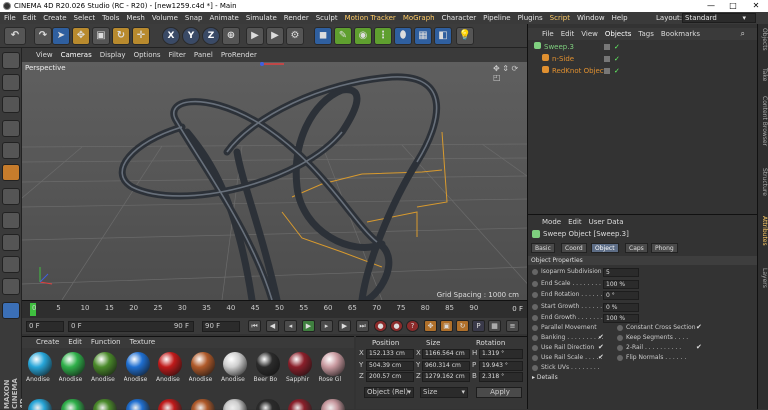 The width and height of the screenshot is (768, 410). I want to click on coordinate-system-icon: ⊕, so click(231, 36).